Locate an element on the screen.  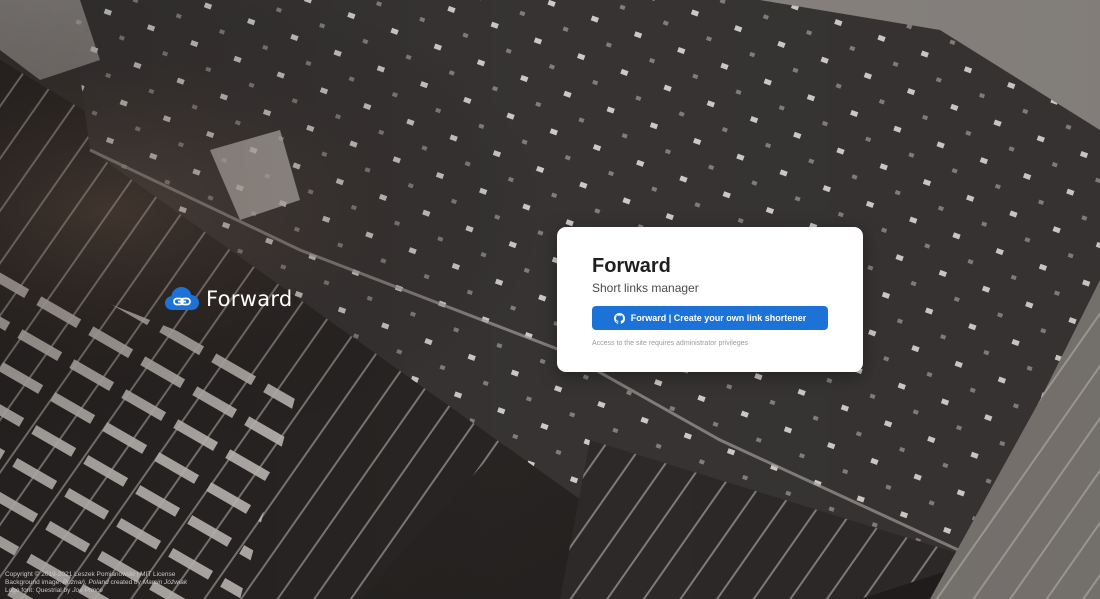
card-title: Forward is located at coordinates (631, 266).